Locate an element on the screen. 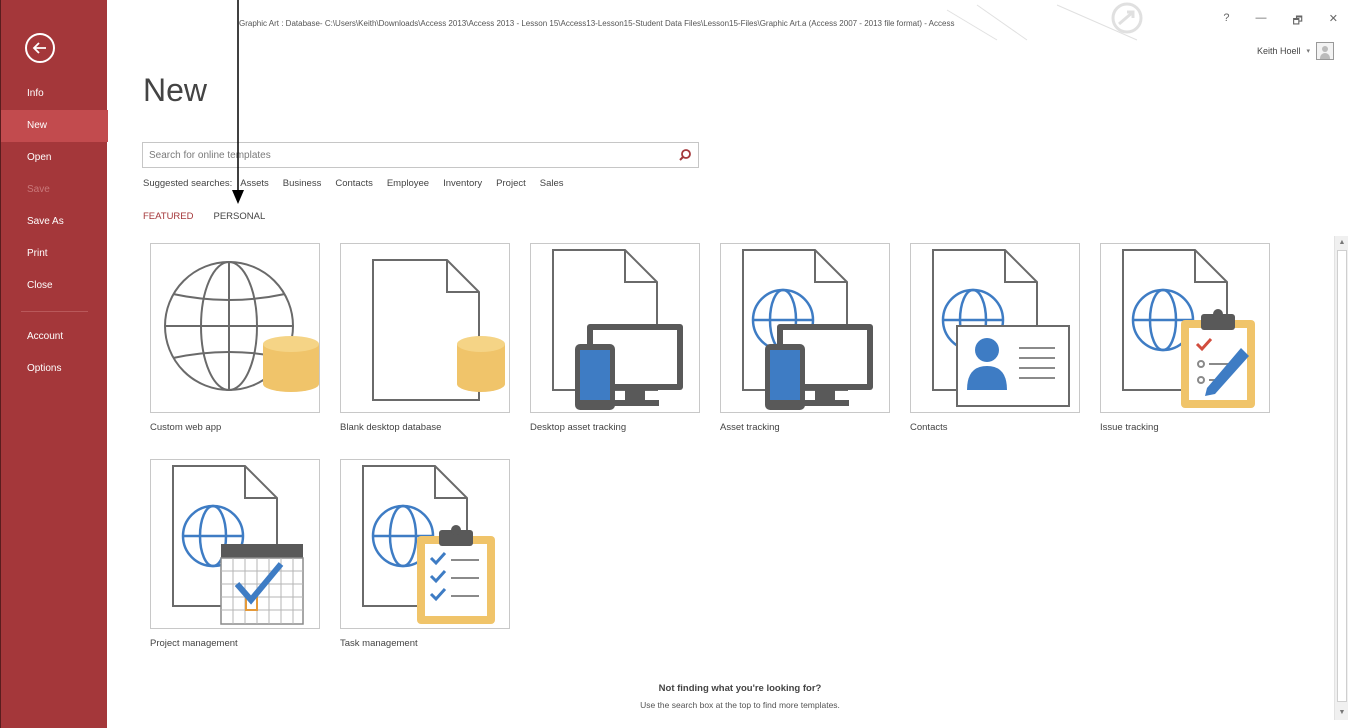 This screenshot has height=728, width=1352. suggested-searches-label: Suggested searches: is located at coordinates (188, 183).